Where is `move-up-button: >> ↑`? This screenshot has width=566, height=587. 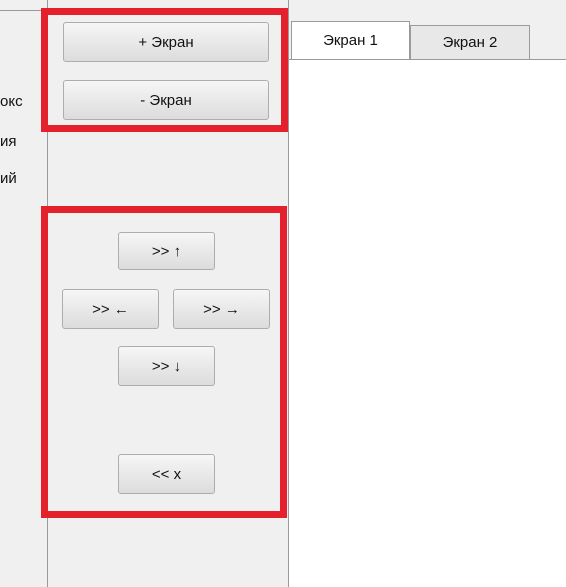 move-up-button: >> ↑ is located at coordinates (166, 251).